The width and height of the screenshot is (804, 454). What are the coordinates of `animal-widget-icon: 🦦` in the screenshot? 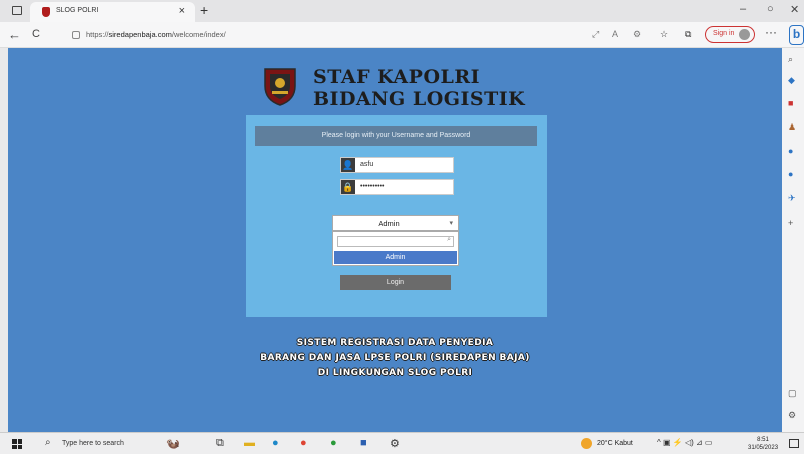 It's located at (173, 443).